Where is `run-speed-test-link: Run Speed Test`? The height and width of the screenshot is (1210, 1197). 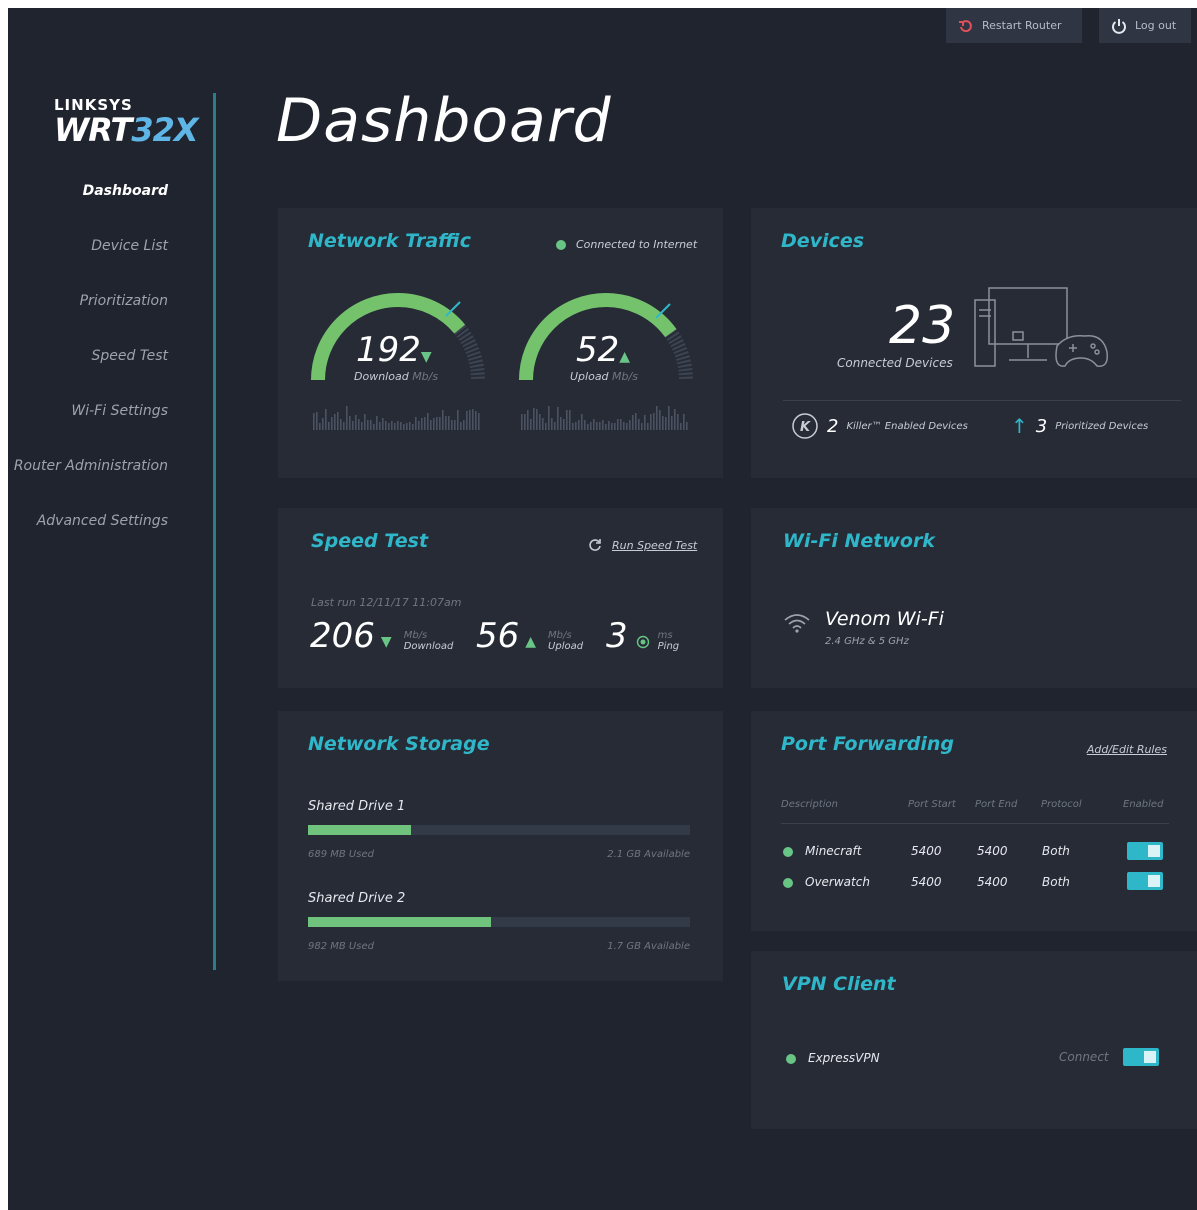
run-speed-test-link: Run Speed Test is located at coordinates (655, 545).